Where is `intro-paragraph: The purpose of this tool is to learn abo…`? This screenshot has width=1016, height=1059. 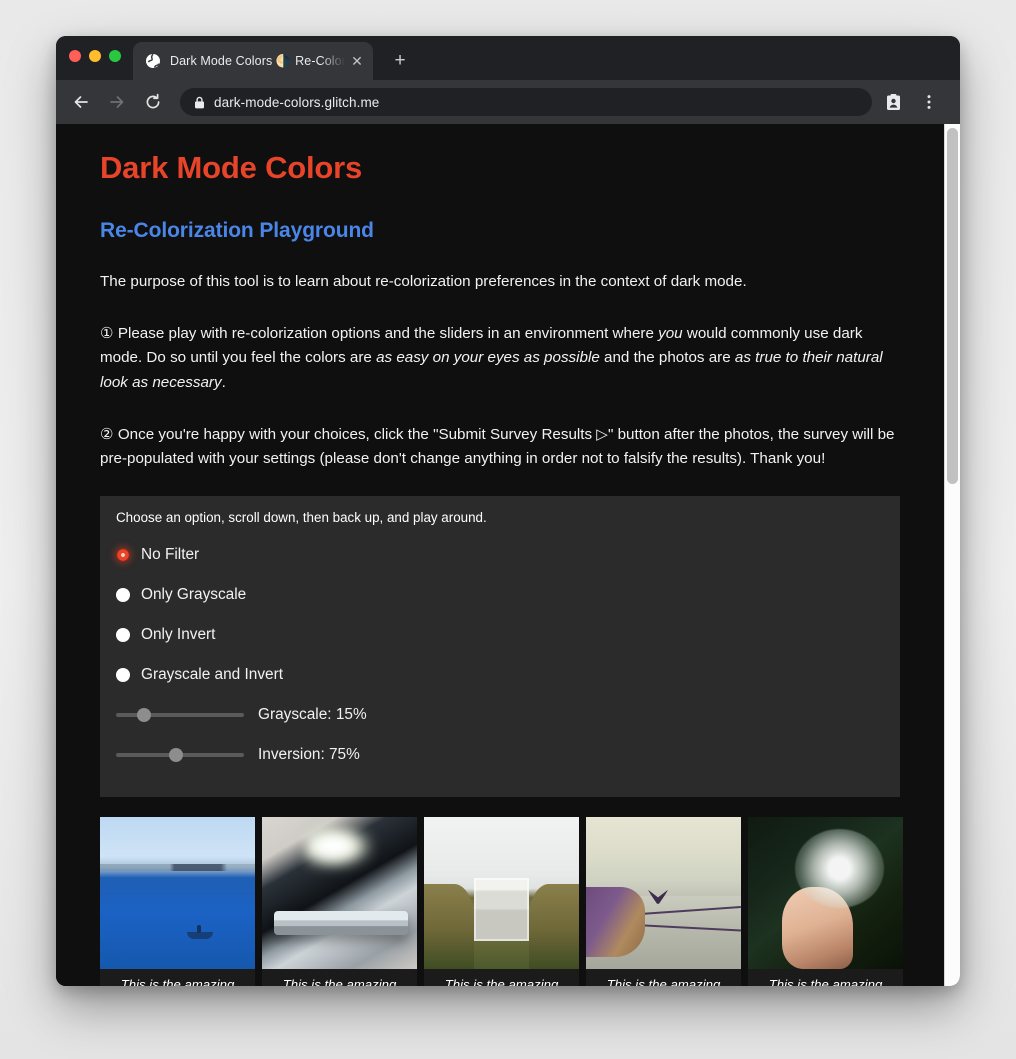 intro-paragraph: The purpose of this tool is to learn abo… is located at coordinates (423, 281).